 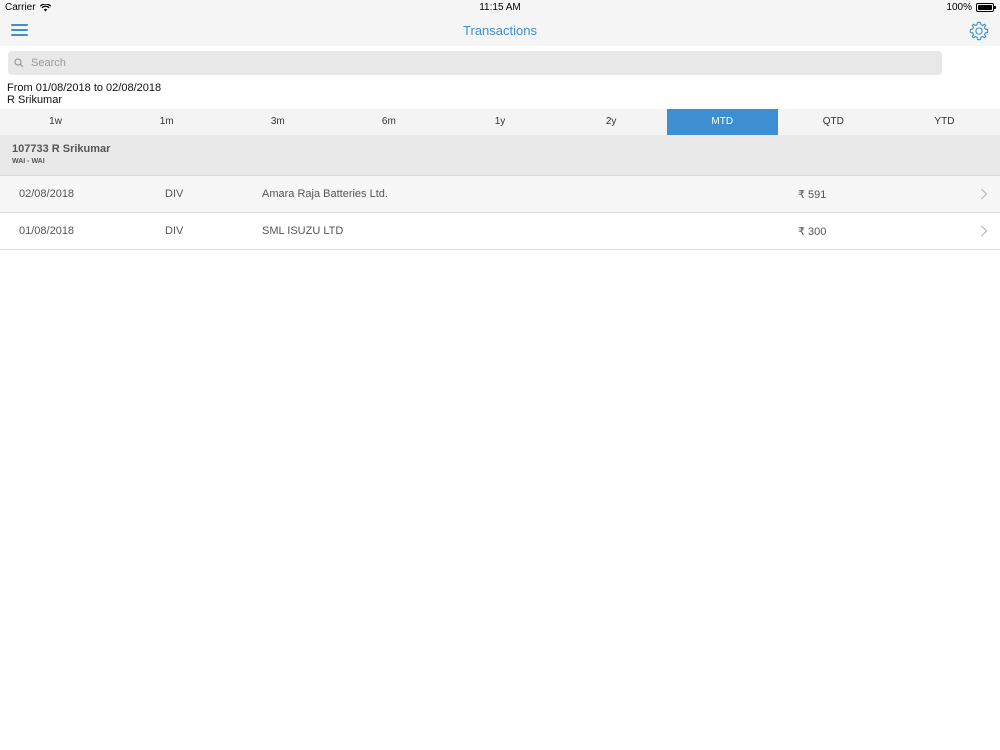 I want to click on page-title: Transactions, so click(x=500, y=30).